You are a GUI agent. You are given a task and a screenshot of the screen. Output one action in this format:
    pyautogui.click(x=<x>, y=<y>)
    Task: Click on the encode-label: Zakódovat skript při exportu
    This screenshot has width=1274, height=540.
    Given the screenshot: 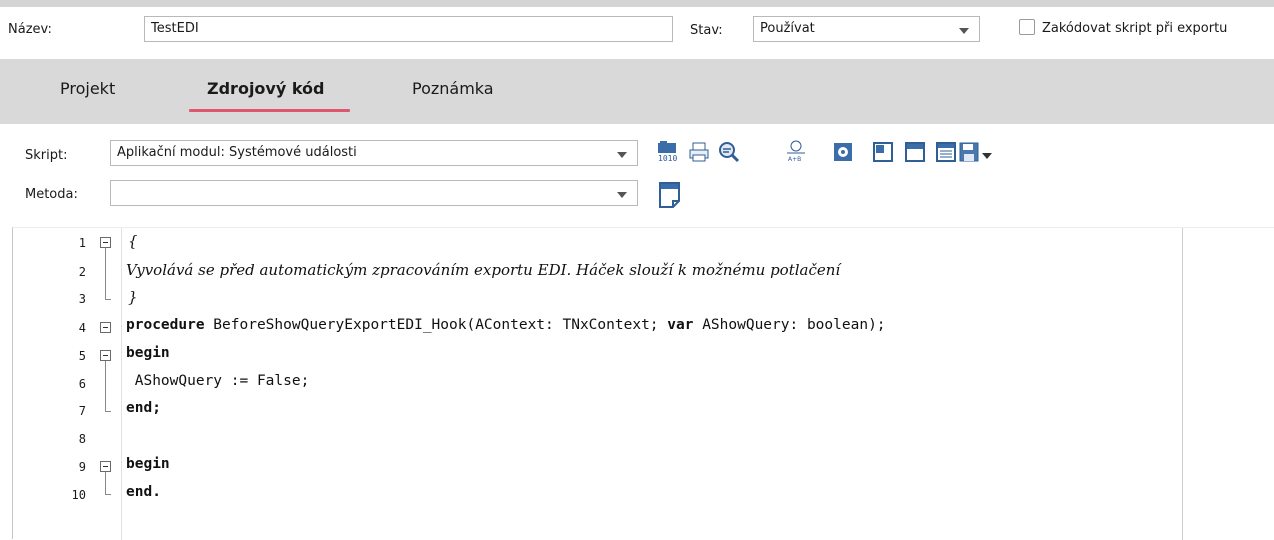 What is the action you would take?
    pyautogui.click(x=1135, y=28)
    